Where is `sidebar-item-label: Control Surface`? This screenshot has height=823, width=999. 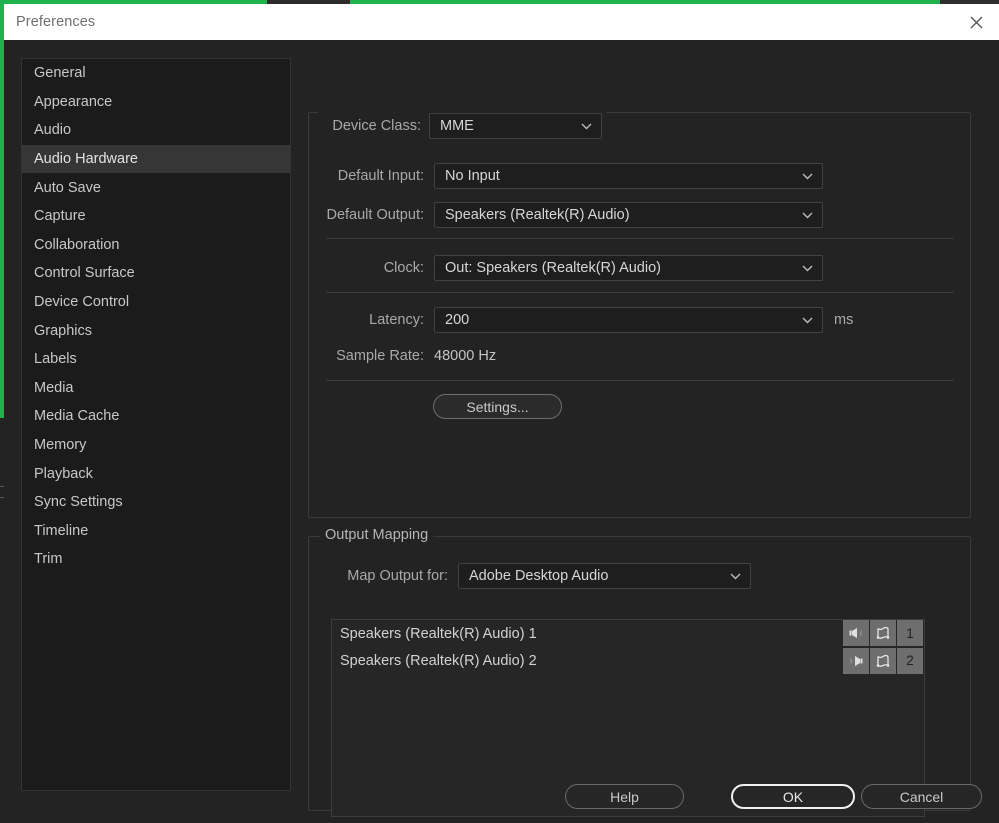 sidebar-item-label: Control Surface is located at coordinates (84, 273).